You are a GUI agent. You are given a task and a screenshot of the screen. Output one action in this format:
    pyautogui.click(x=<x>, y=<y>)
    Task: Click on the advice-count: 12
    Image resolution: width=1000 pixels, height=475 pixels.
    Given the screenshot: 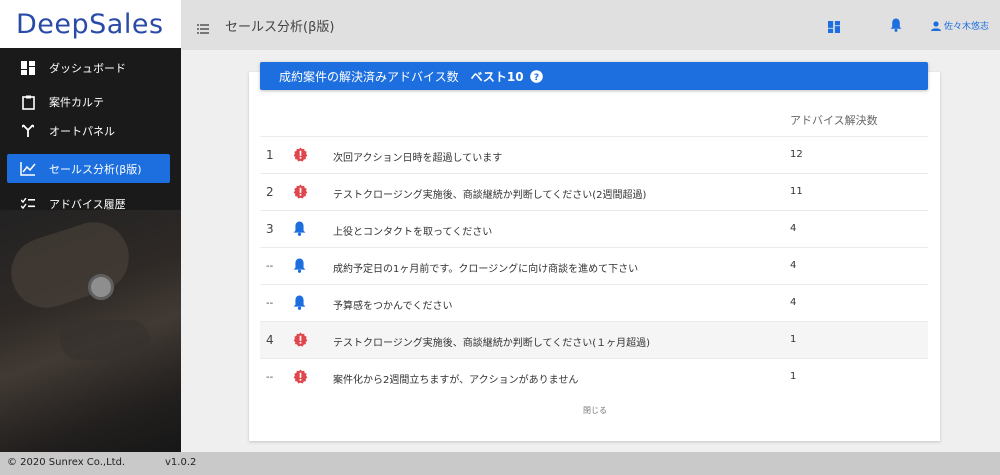 What is the action you would take?
    pyautogui.click(x=796, y=154)
    